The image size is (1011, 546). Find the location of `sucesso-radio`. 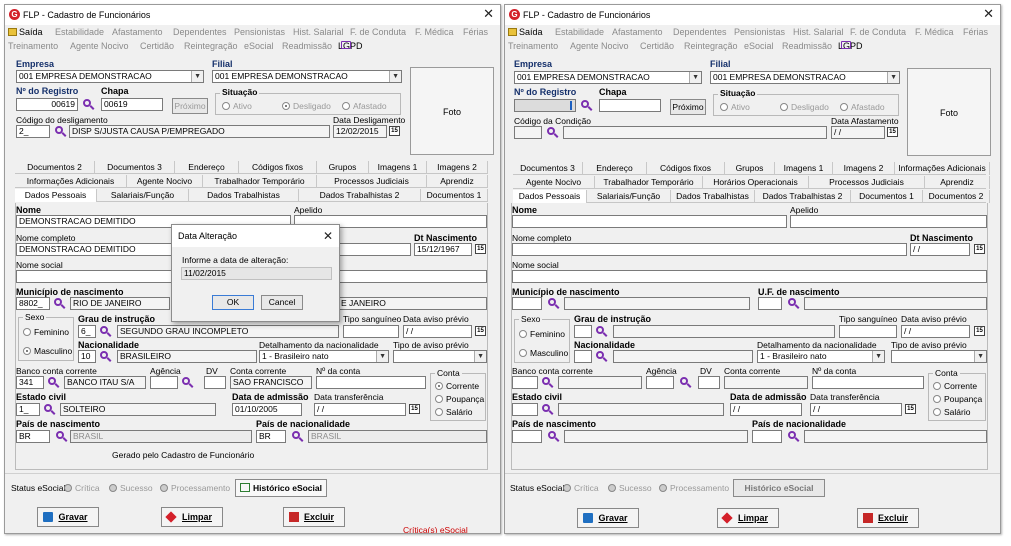

sucesso-radio is located at coordinates (113, 488).